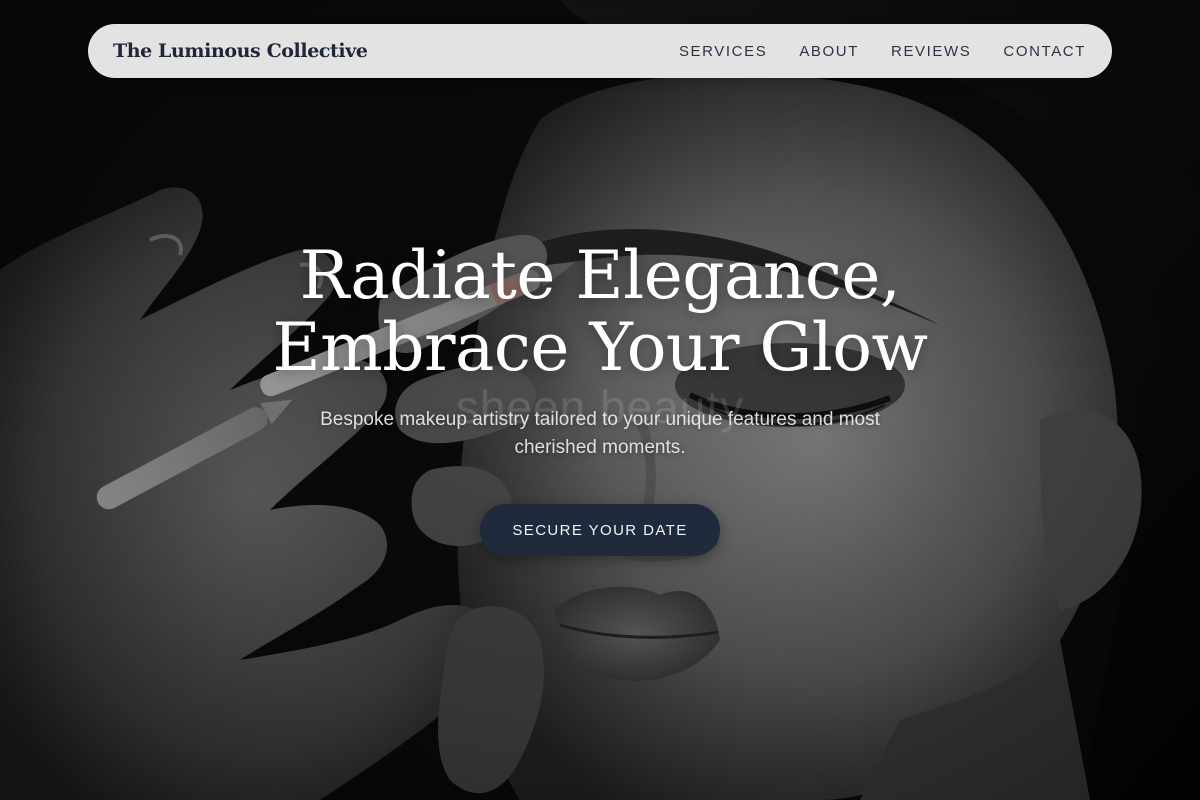 This screenshot has width=1200, height=800. What do you see at coordinates (600, 347) in the screenshot?
I see `hero-headline-line-2: Embrace Your Glow` at bounding box center [600, 347].